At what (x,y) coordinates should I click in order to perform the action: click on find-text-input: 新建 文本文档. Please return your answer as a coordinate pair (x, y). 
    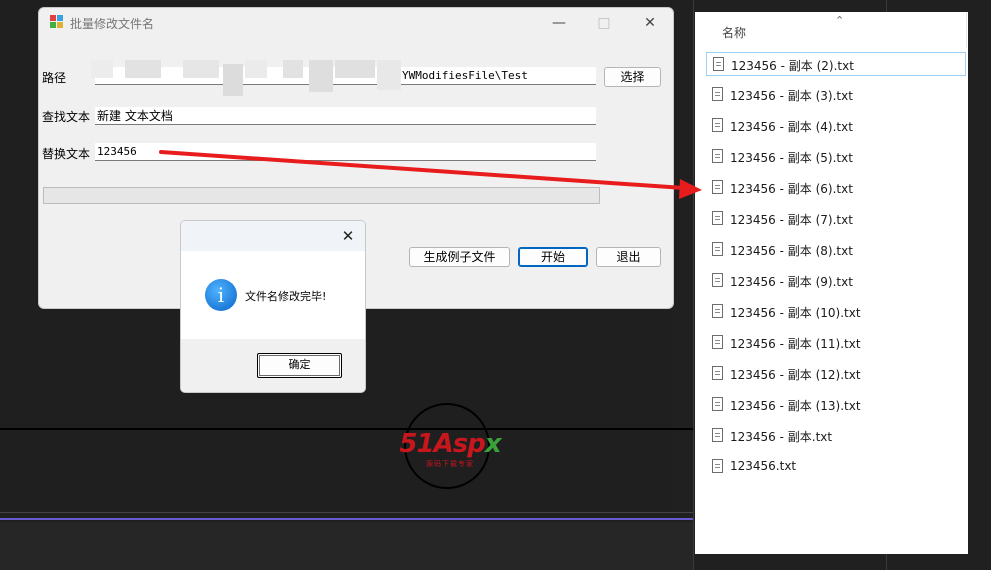
    Looking at the image, I should click on (345, 116).